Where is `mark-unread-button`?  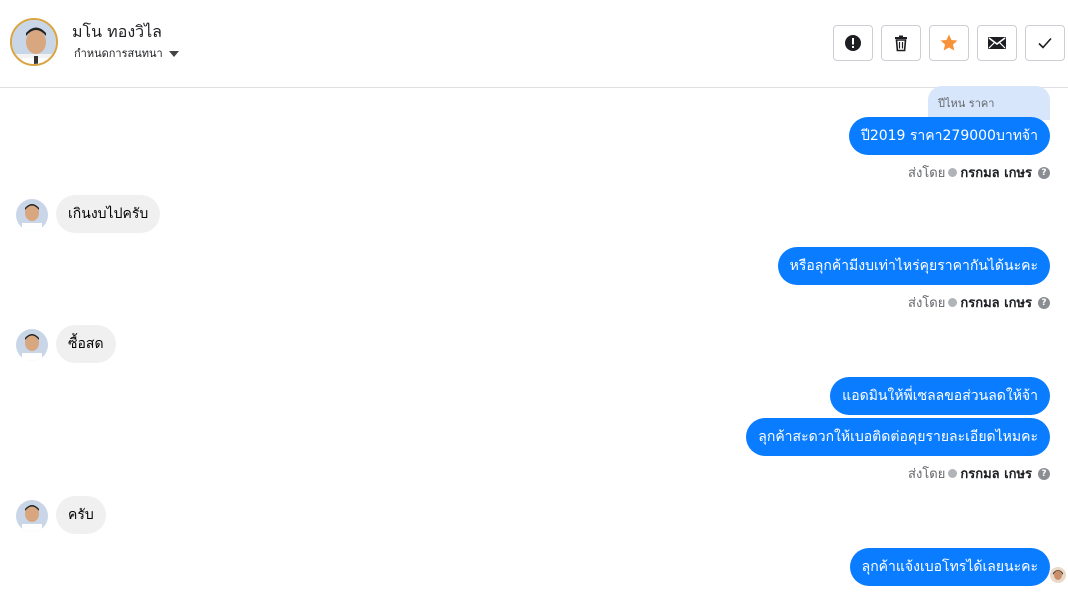
mark-unread-button is located at coordinates (997, 43).